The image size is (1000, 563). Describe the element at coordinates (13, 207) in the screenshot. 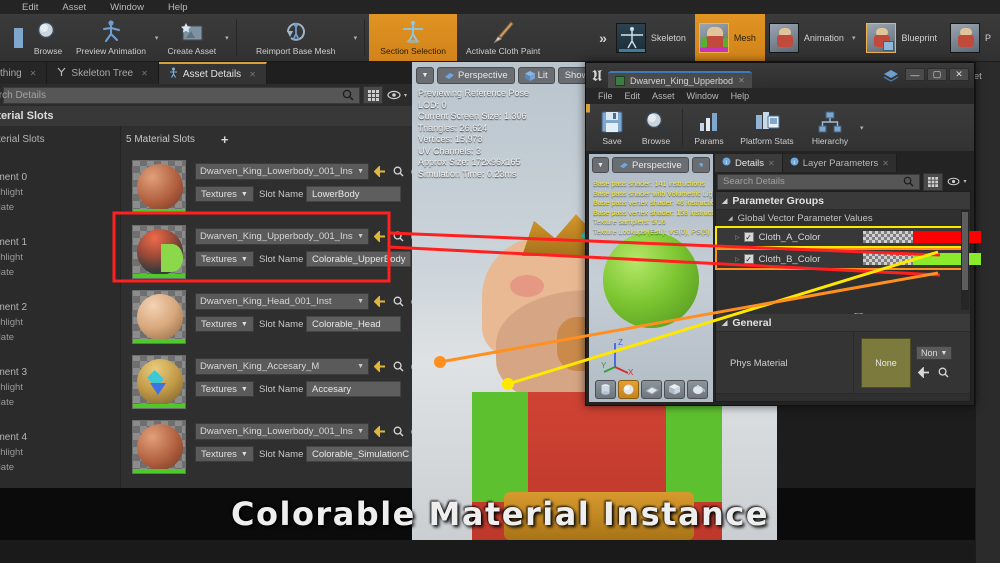

I see `slot-isolate-0: Isolate` at that location.